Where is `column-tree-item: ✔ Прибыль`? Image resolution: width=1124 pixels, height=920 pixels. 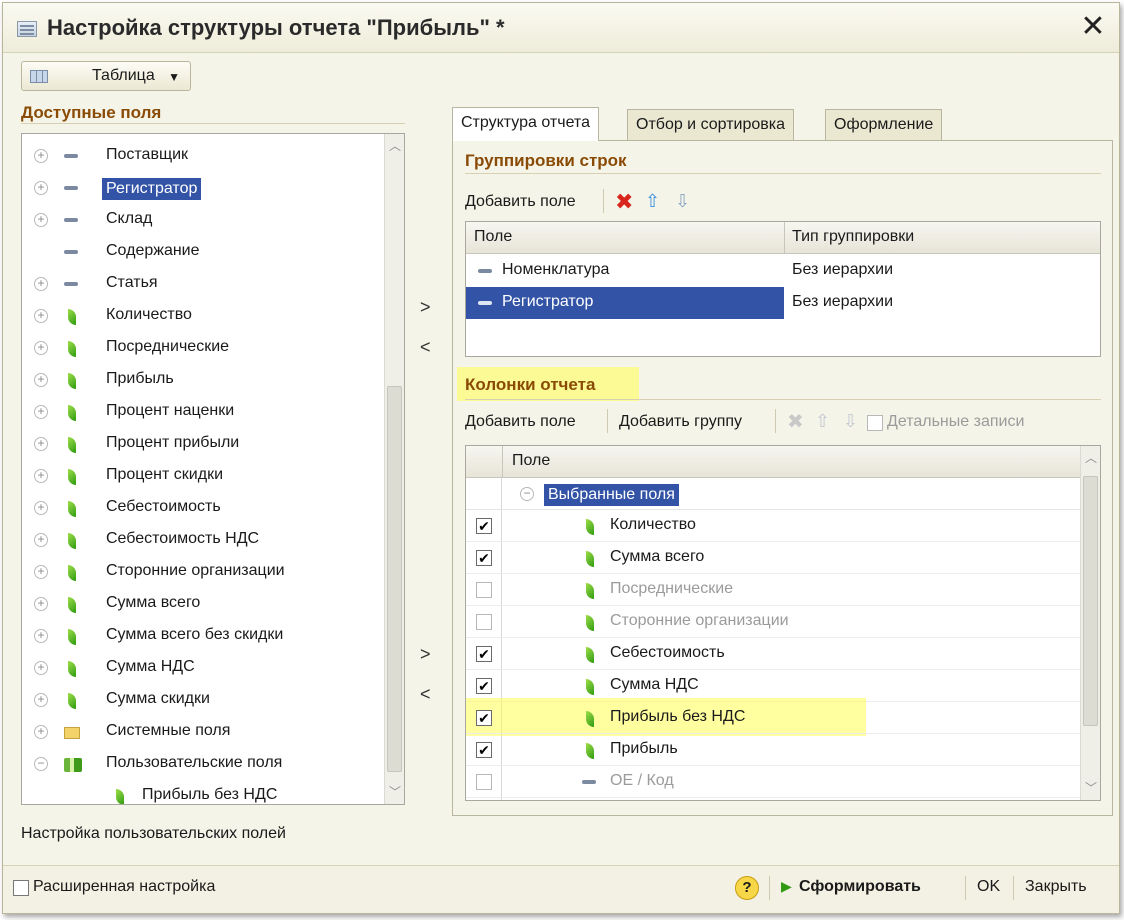
column-tree-item: ✔ Прибыль is located at coordinates (773, 750).